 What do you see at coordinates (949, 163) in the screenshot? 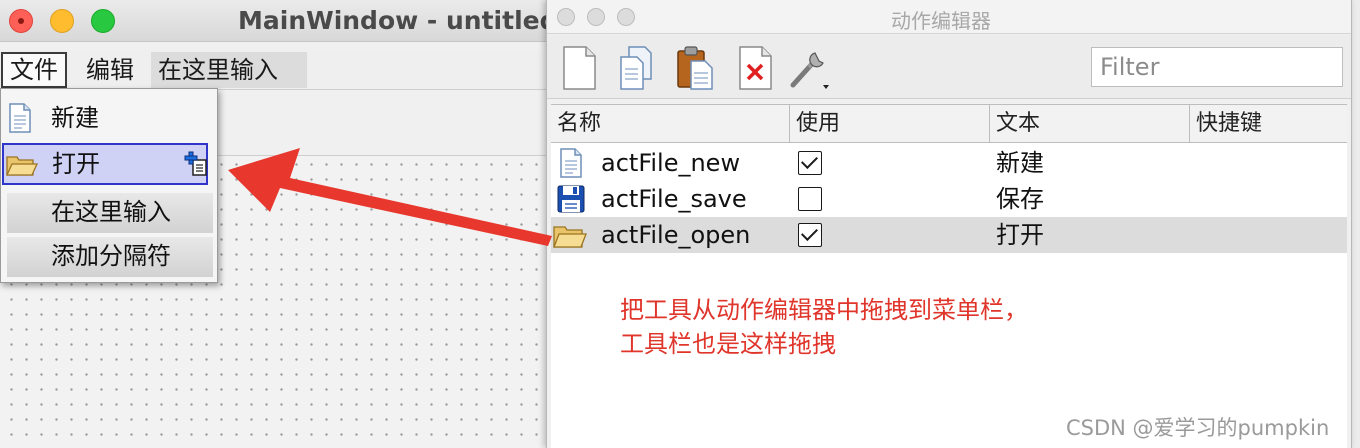
I see `table-row: actFile_new 新建` at bounding box center [949, 163].